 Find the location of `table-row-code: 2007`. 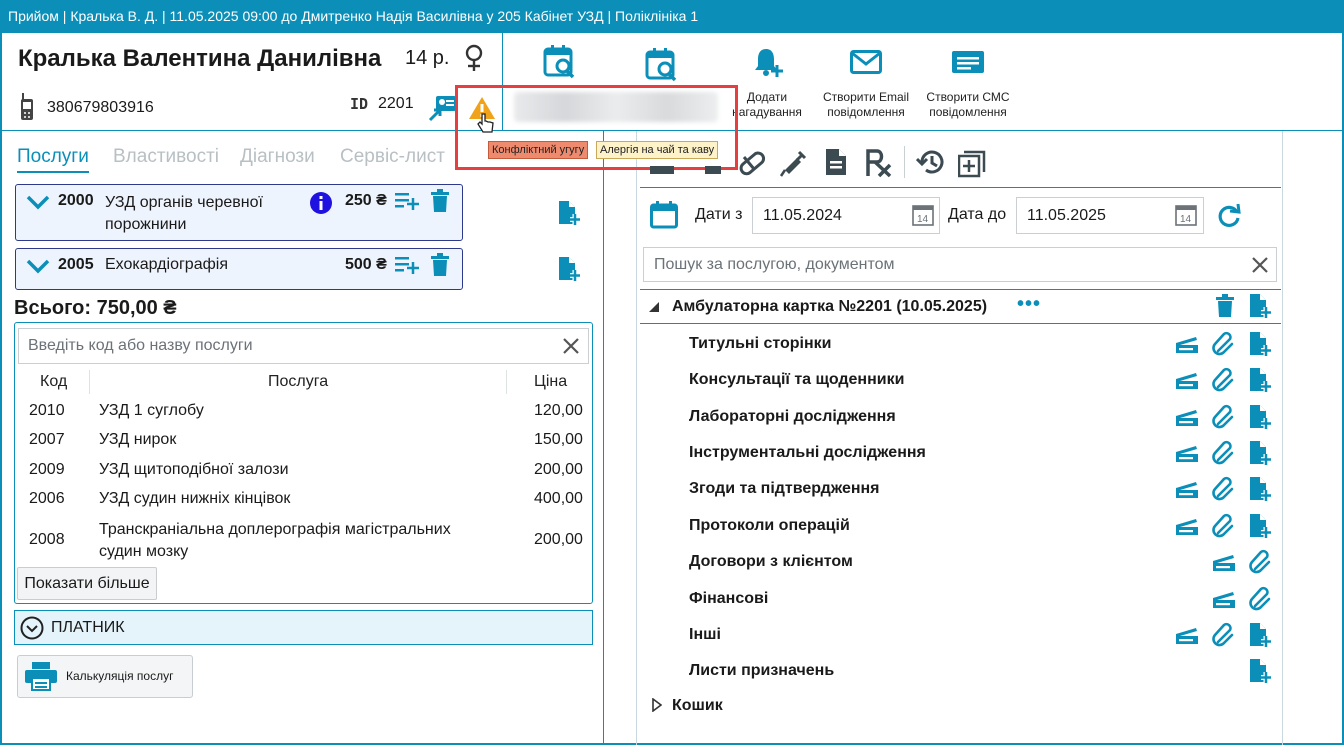

table-row-code: 2007 is located at coordinates (47, 440).